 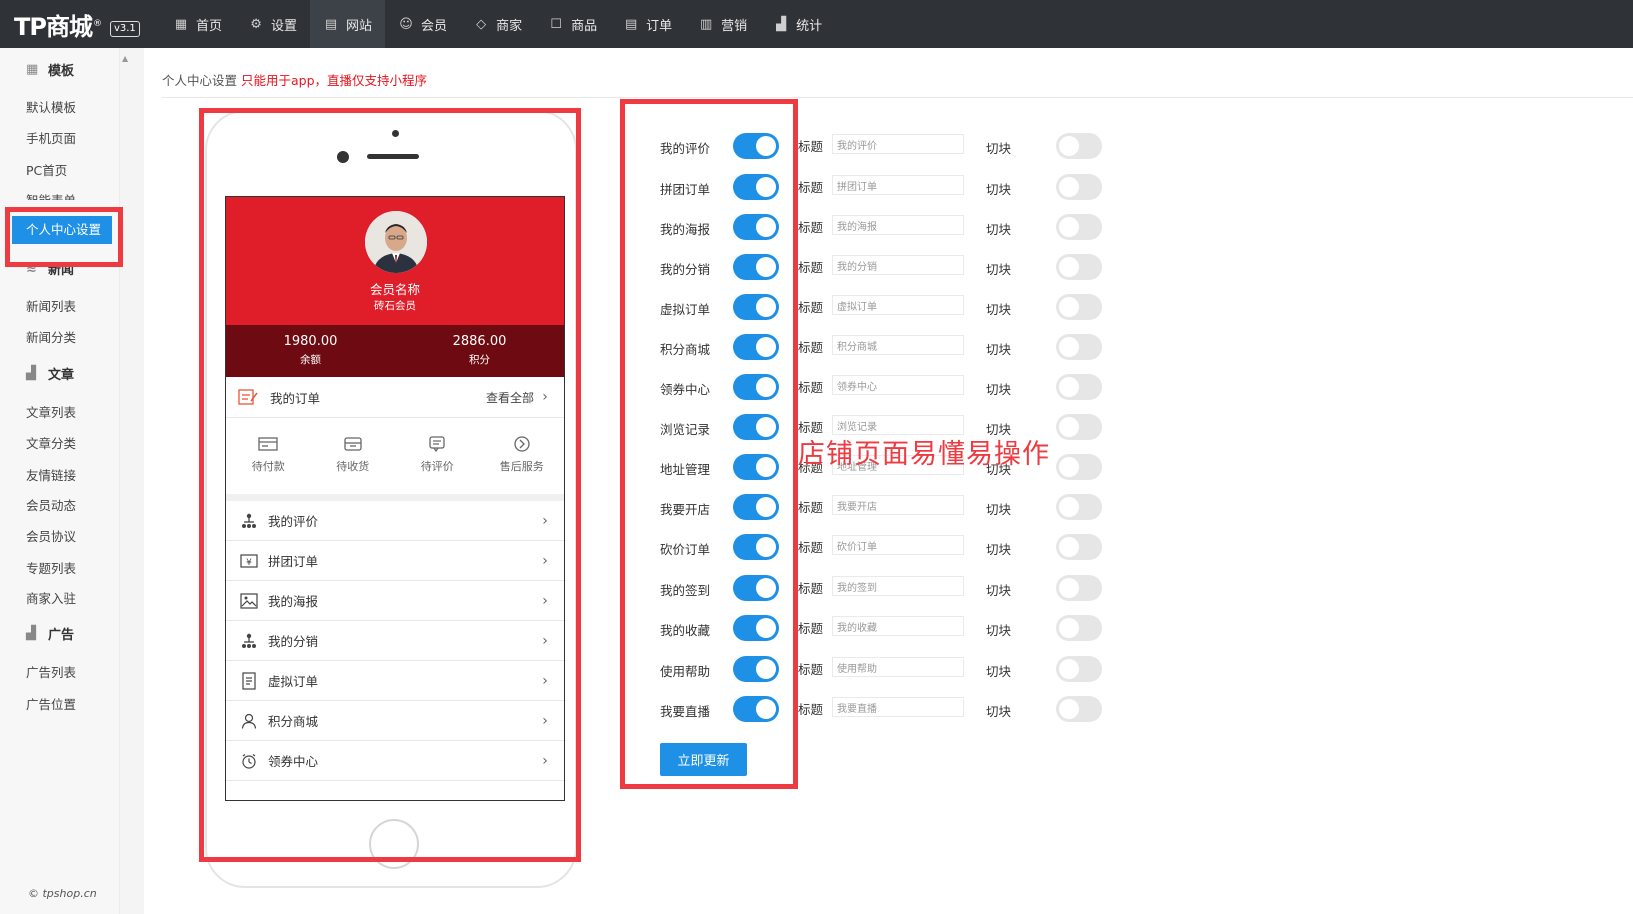 I want to click on setting-row-my-distribution: 我的分销 标题 切块, so click(x=871, y=267).